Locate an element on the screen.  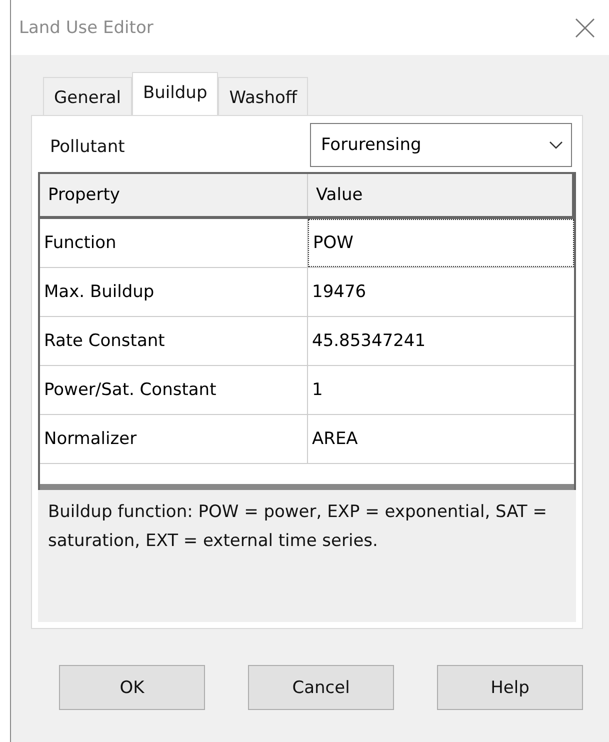
dialog-button: Help is located at coordinates (510, 687).